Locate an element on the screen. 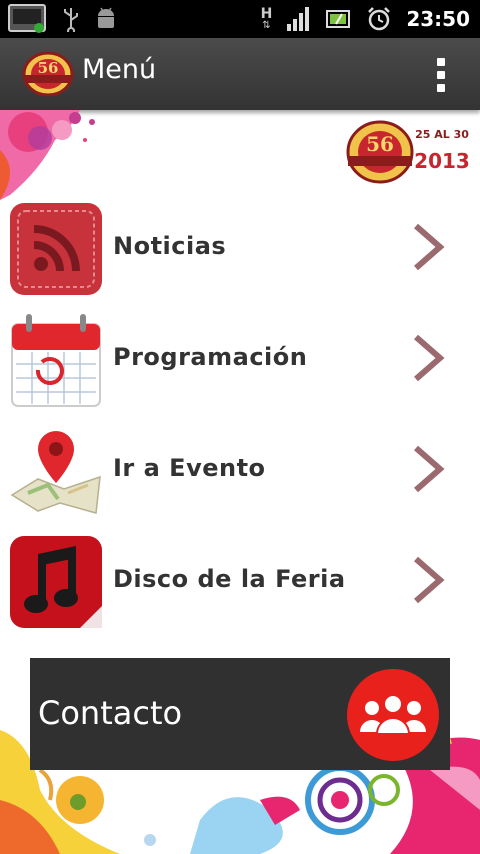 This screenshot has width=480, height=854. contact-label: Contacto is located at coordinates (110, 713).